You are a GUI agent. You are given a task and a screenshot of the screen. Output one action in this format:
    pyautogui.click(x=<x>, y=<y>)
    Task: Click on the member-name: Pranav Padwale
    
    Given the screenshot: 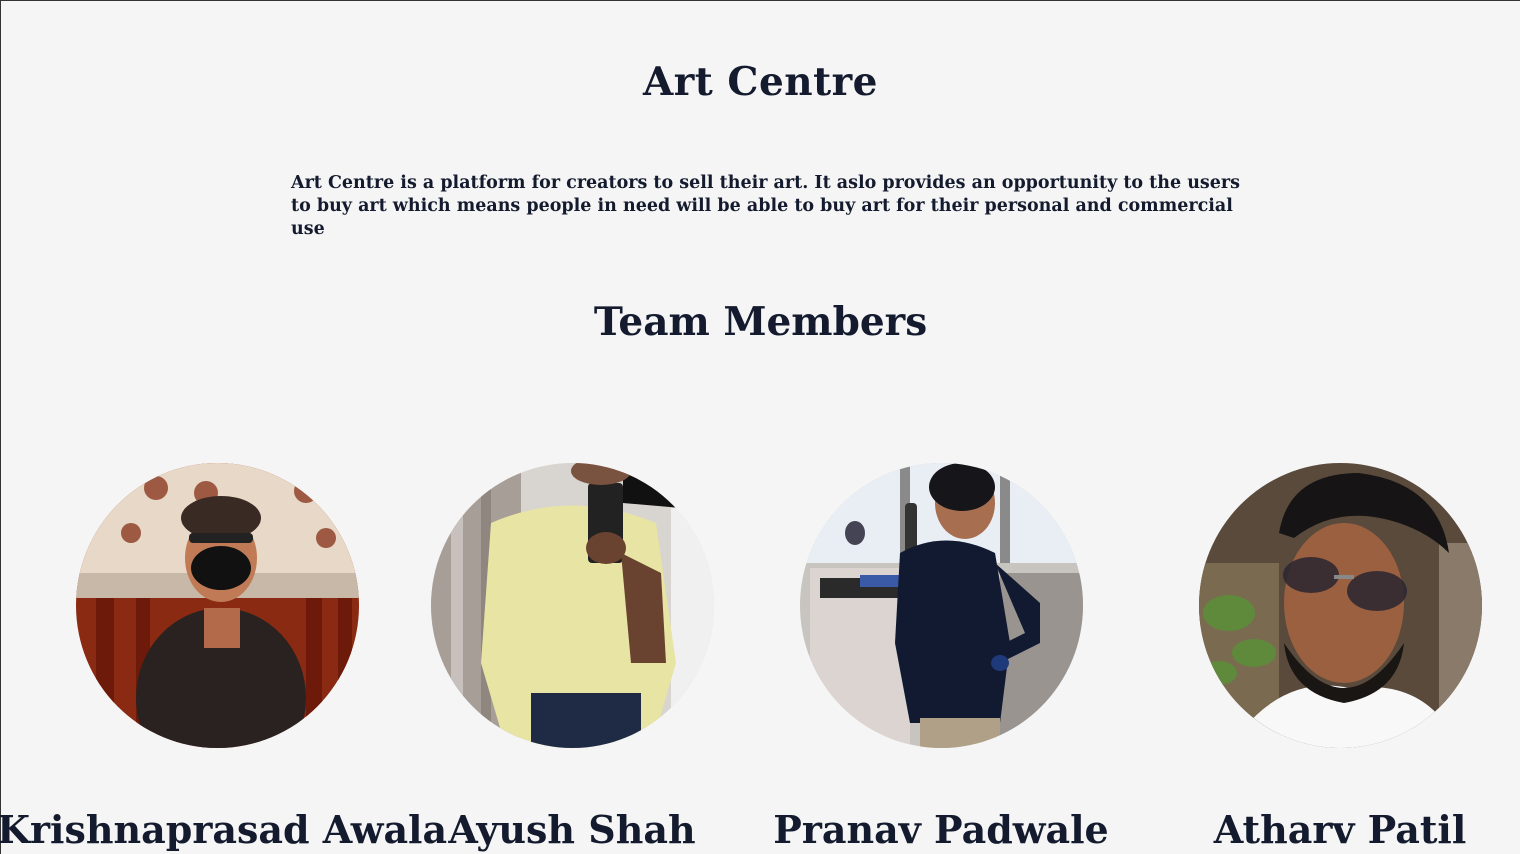 What is the action you would take?
    pyautogui.click(x=941, y=829)
    